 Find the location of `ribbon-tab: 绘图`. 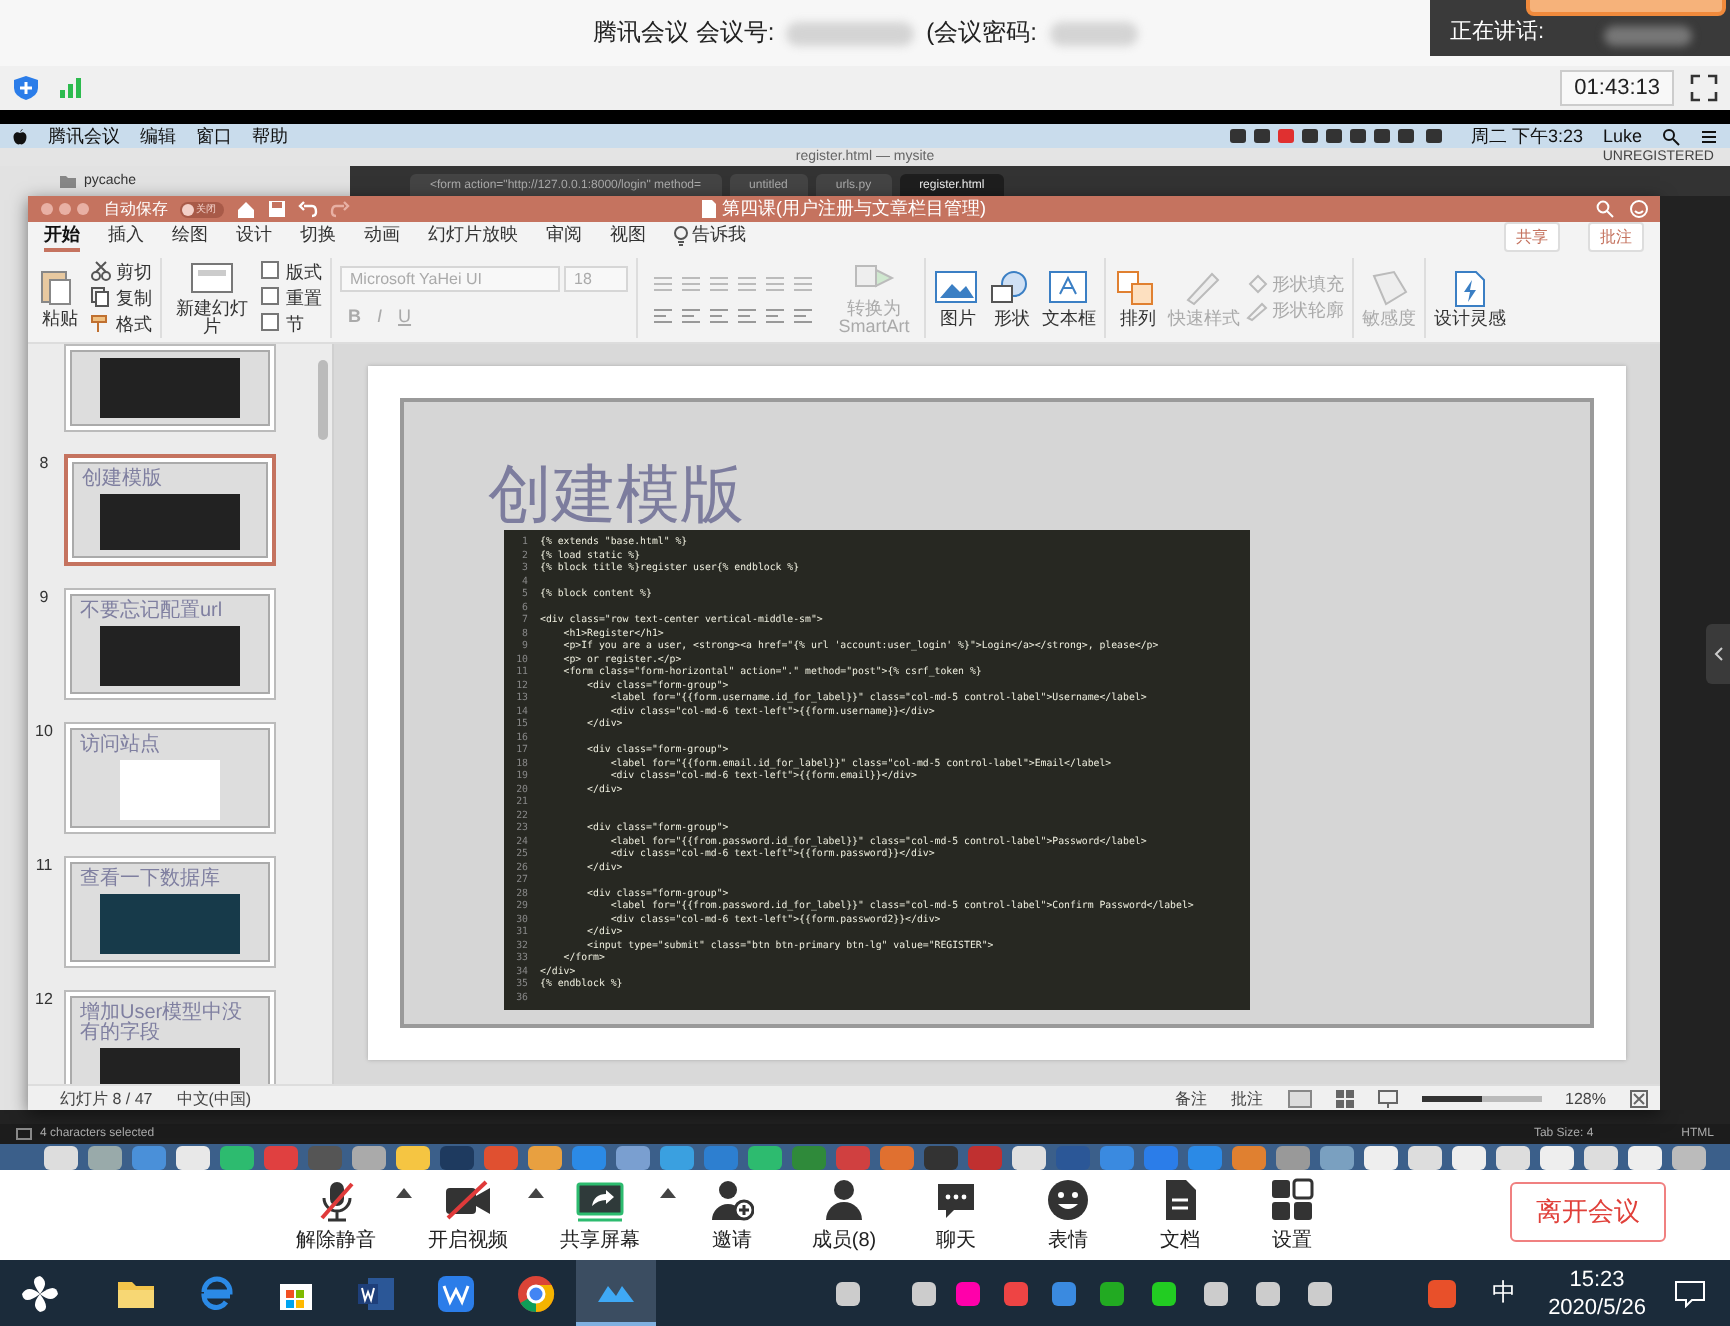

ribbon-tab: 绘图 is located at coordinates (190, 237).